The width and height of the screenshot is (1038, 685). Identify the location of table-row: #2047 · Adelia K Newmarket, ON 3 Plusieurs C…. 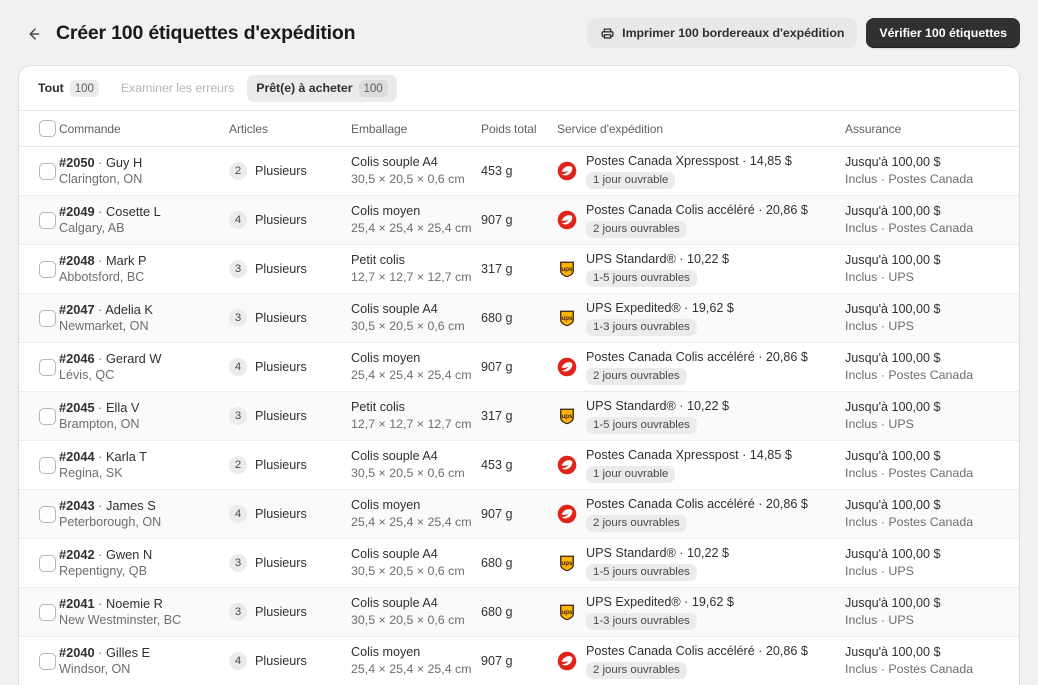
(519, 318).